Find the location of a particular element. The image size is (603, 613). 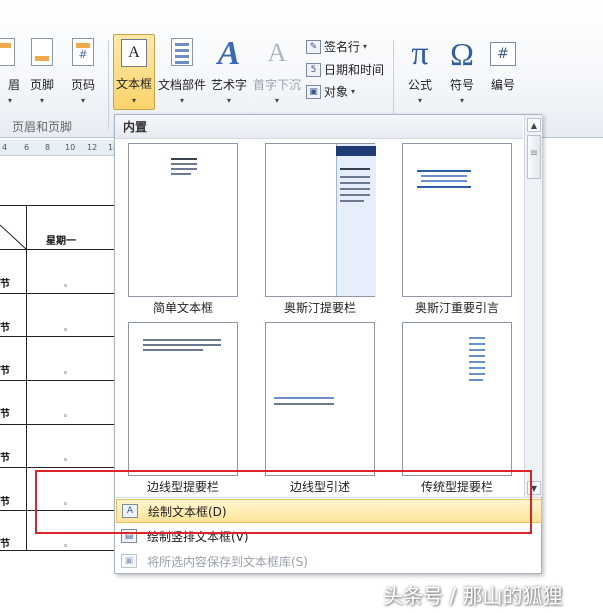

equation-icon: π is located at coordinates (420, 53).